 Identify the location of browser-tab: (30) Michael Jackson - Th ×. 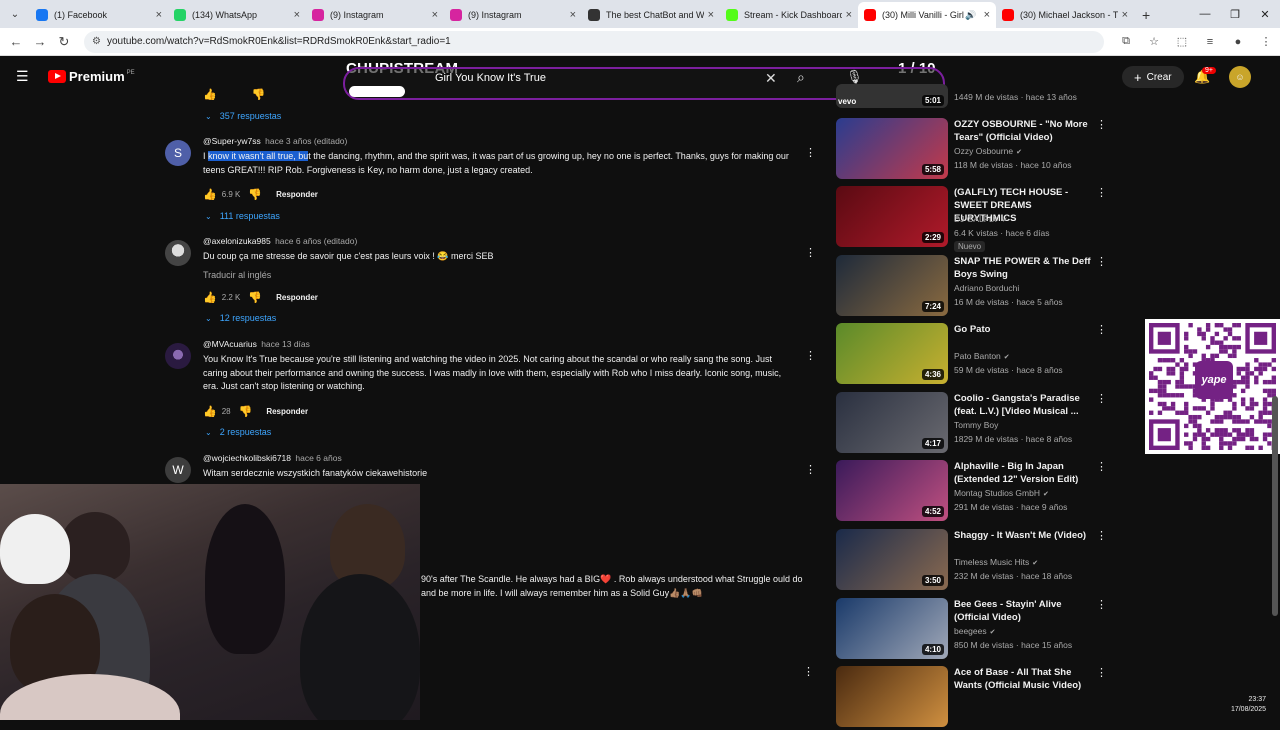
(1065, 15).